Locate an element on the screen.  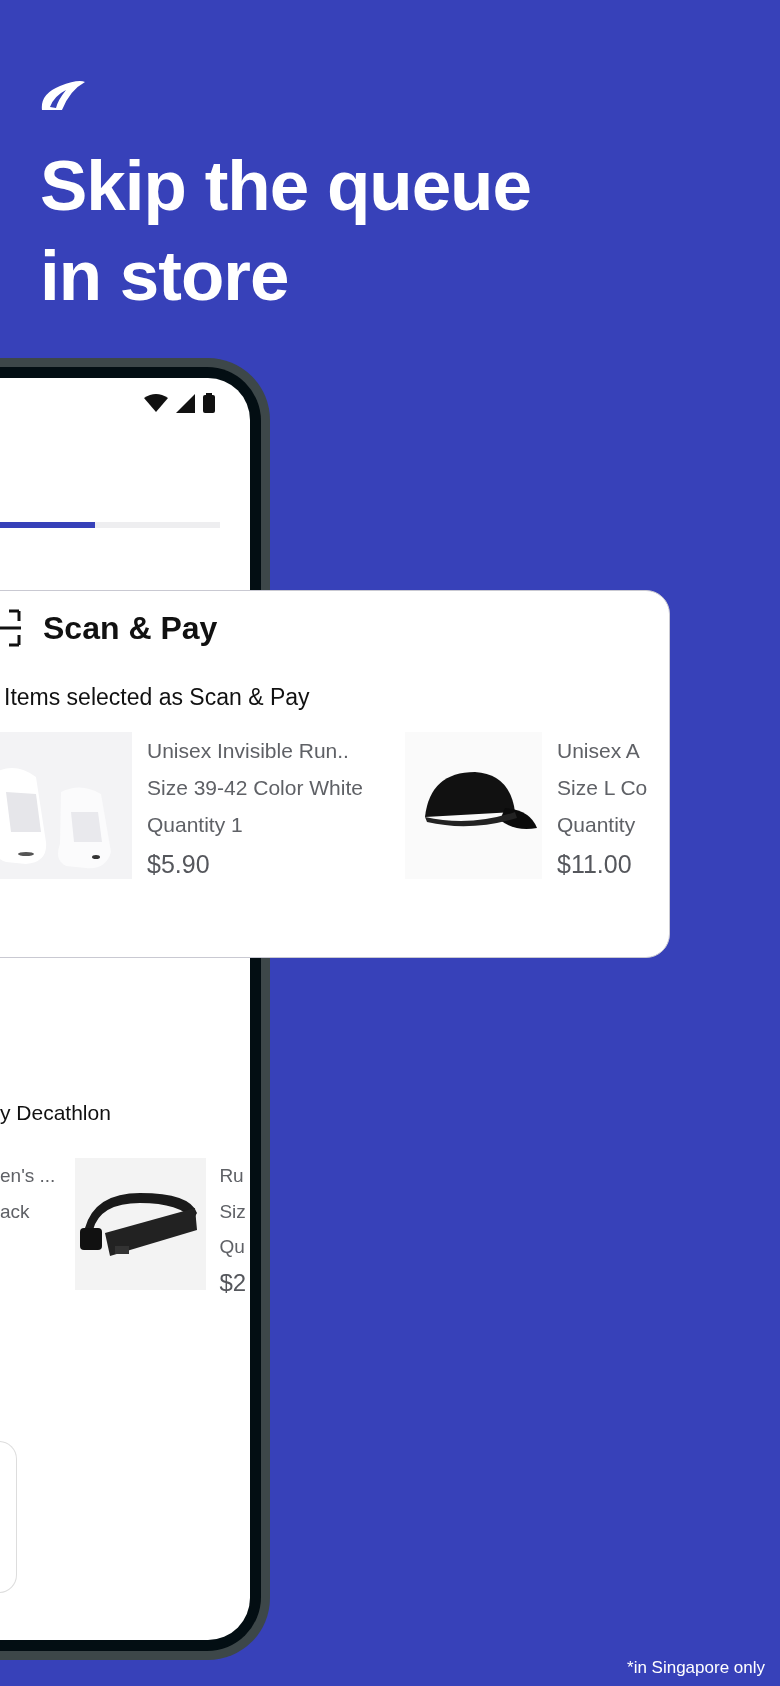
product-variant: Size 39-42 Color White is located at coordinates (255, 788).